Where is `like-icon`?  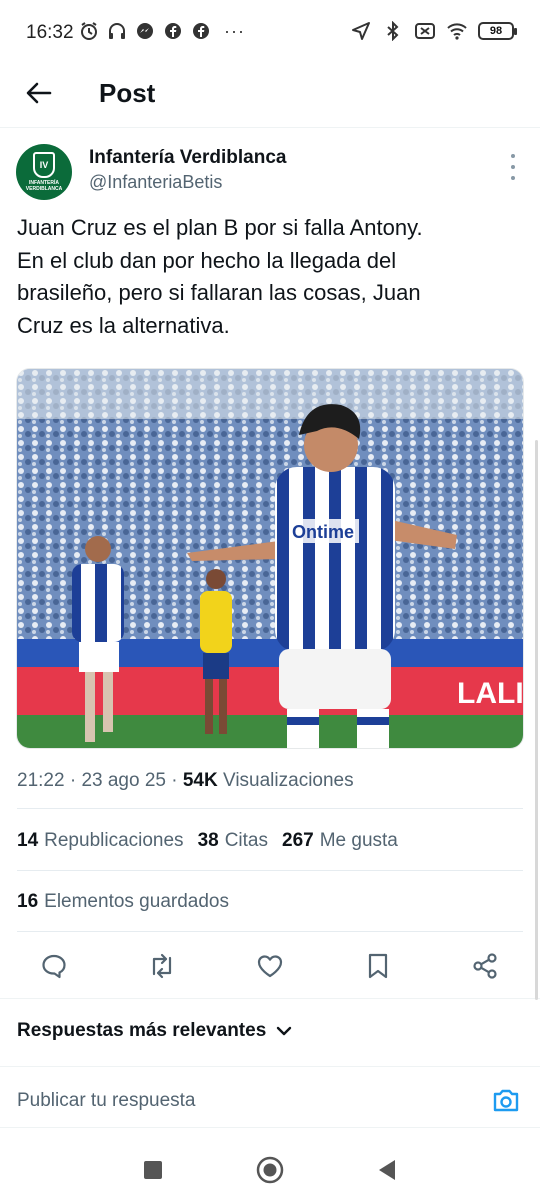
like-icon is located at coordinates (270, 966).